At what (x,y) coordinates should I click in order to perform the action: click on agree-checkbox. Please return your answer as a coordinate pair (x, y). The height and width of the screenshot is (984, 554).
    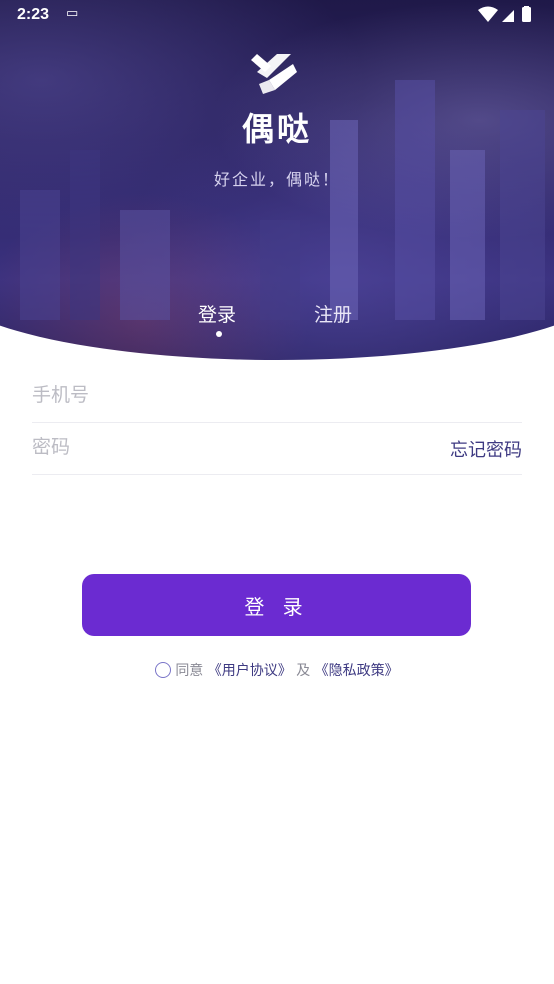
    Looking at the image, I should click on (163, 670).